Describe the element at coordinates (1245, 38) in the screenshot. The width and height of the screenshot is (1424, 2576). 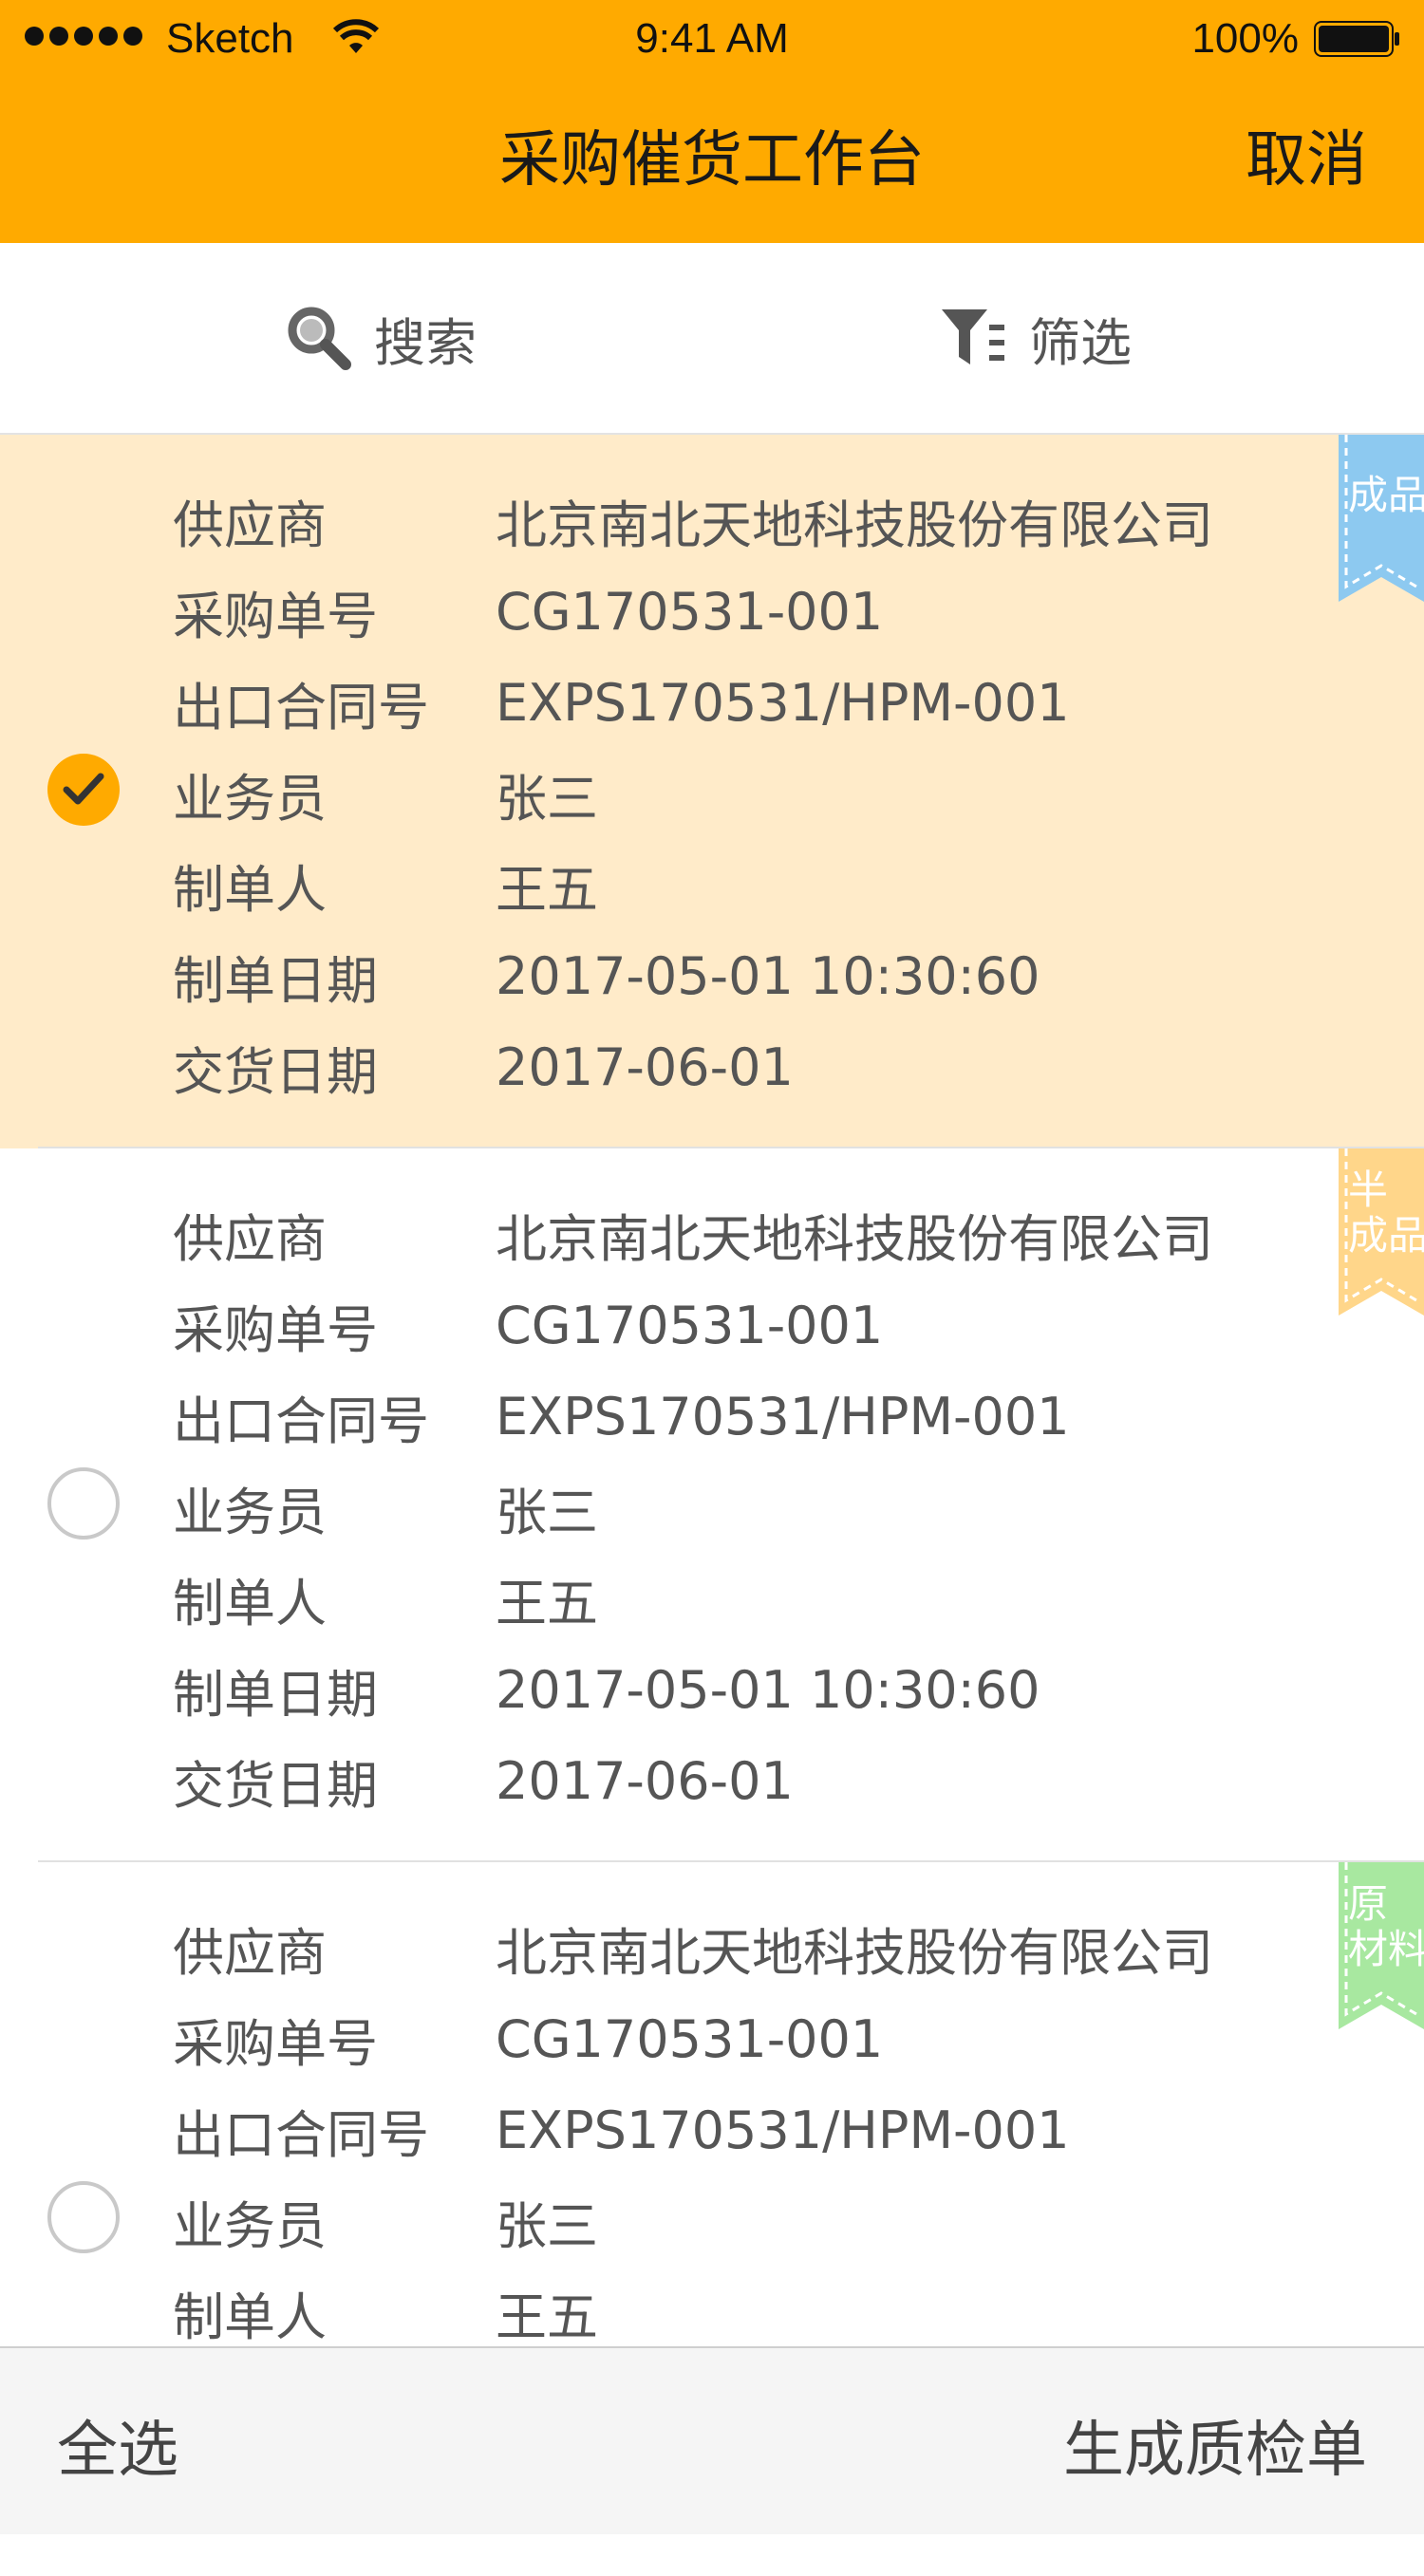
I see `battery-percent: 100%` at that location.